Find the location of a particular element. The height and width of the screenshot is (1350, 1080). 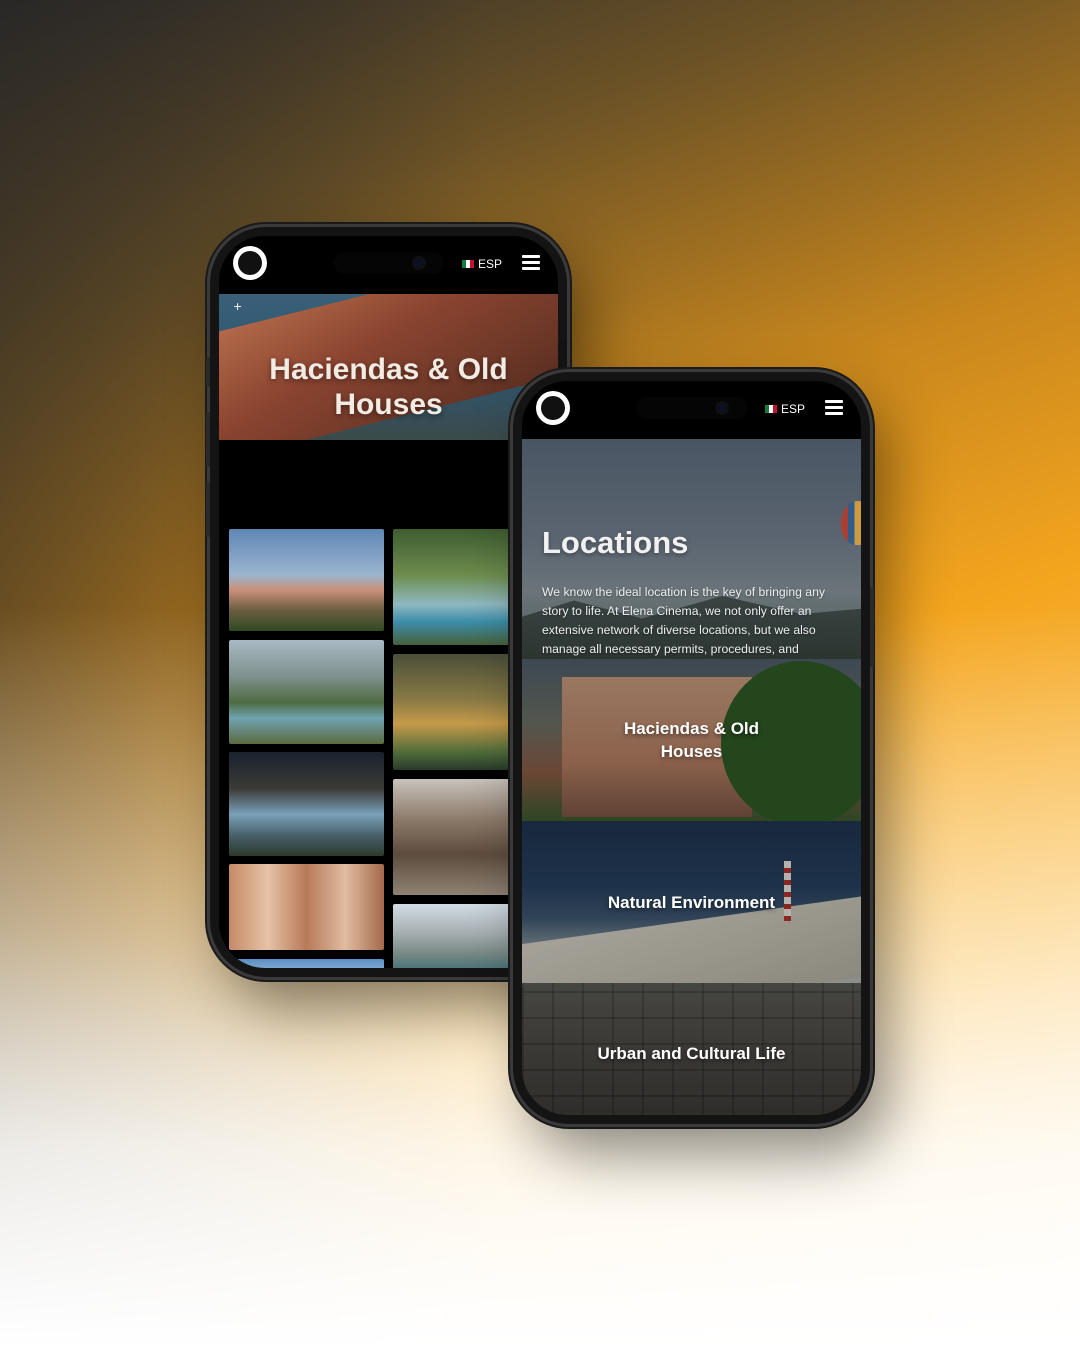

expand-icon: + is located at coordinates (237, 306).